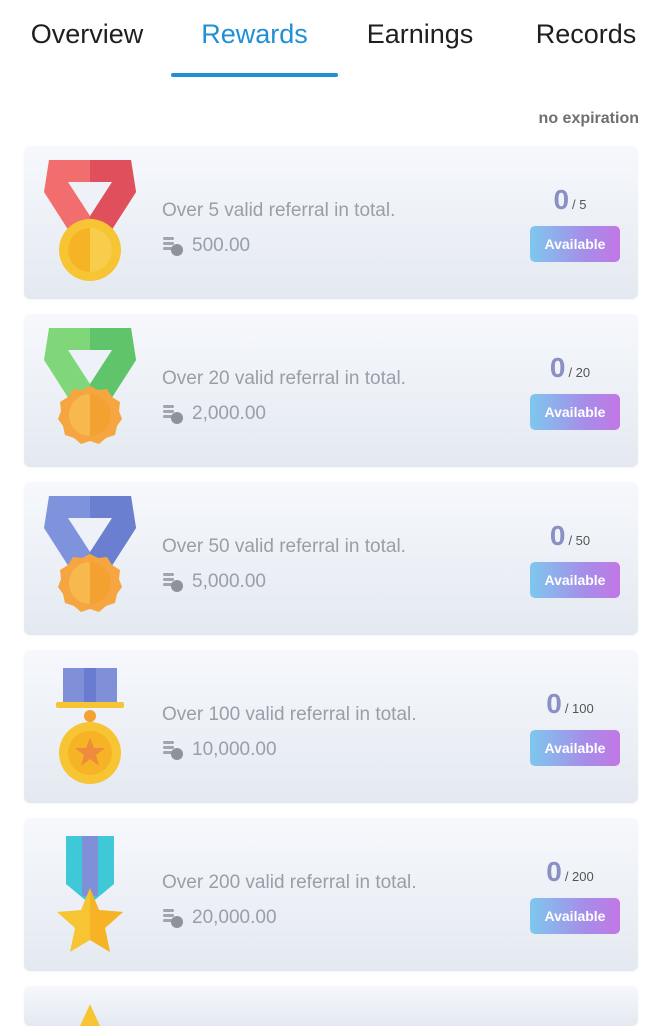 This screenshot has height=1026, width=664. Describe the element at coordinates (579, 204) in the screenshot. I see `referral-target: / 5` at that location.